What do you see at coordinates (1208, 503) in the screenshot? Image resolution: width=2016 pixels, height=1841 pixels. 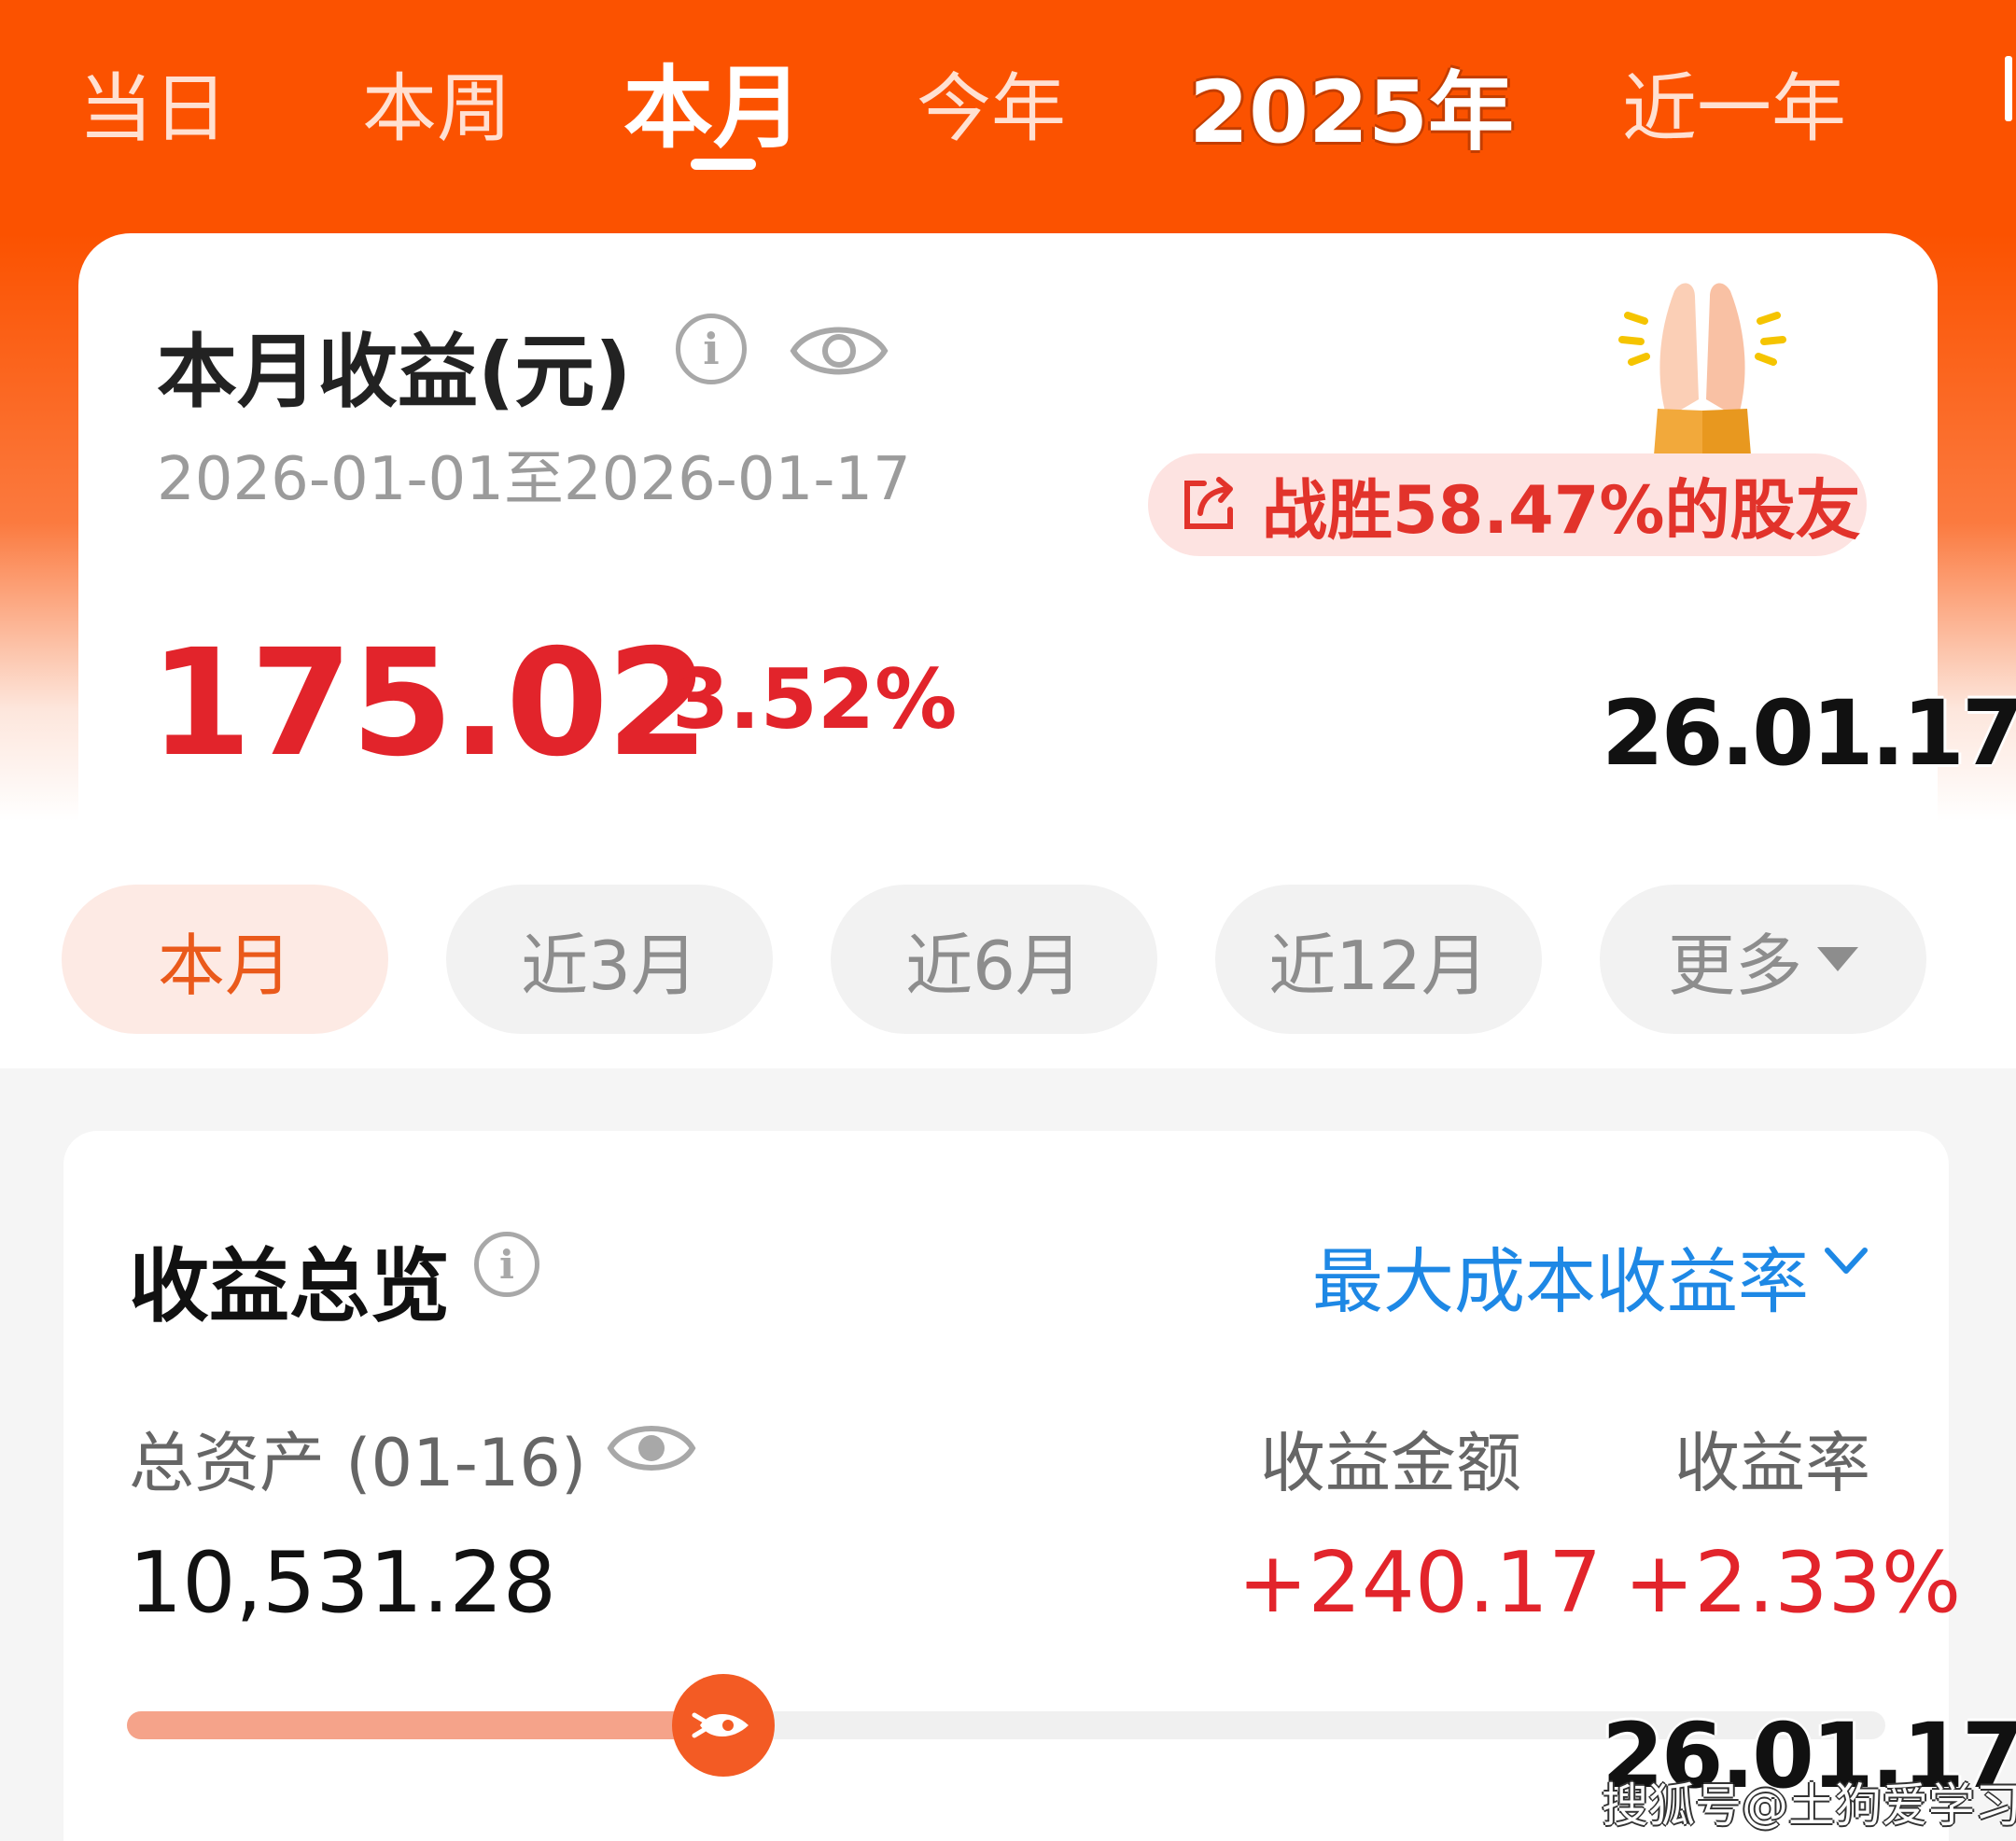 I see `share-icon` at bounding box center [1208, 503].